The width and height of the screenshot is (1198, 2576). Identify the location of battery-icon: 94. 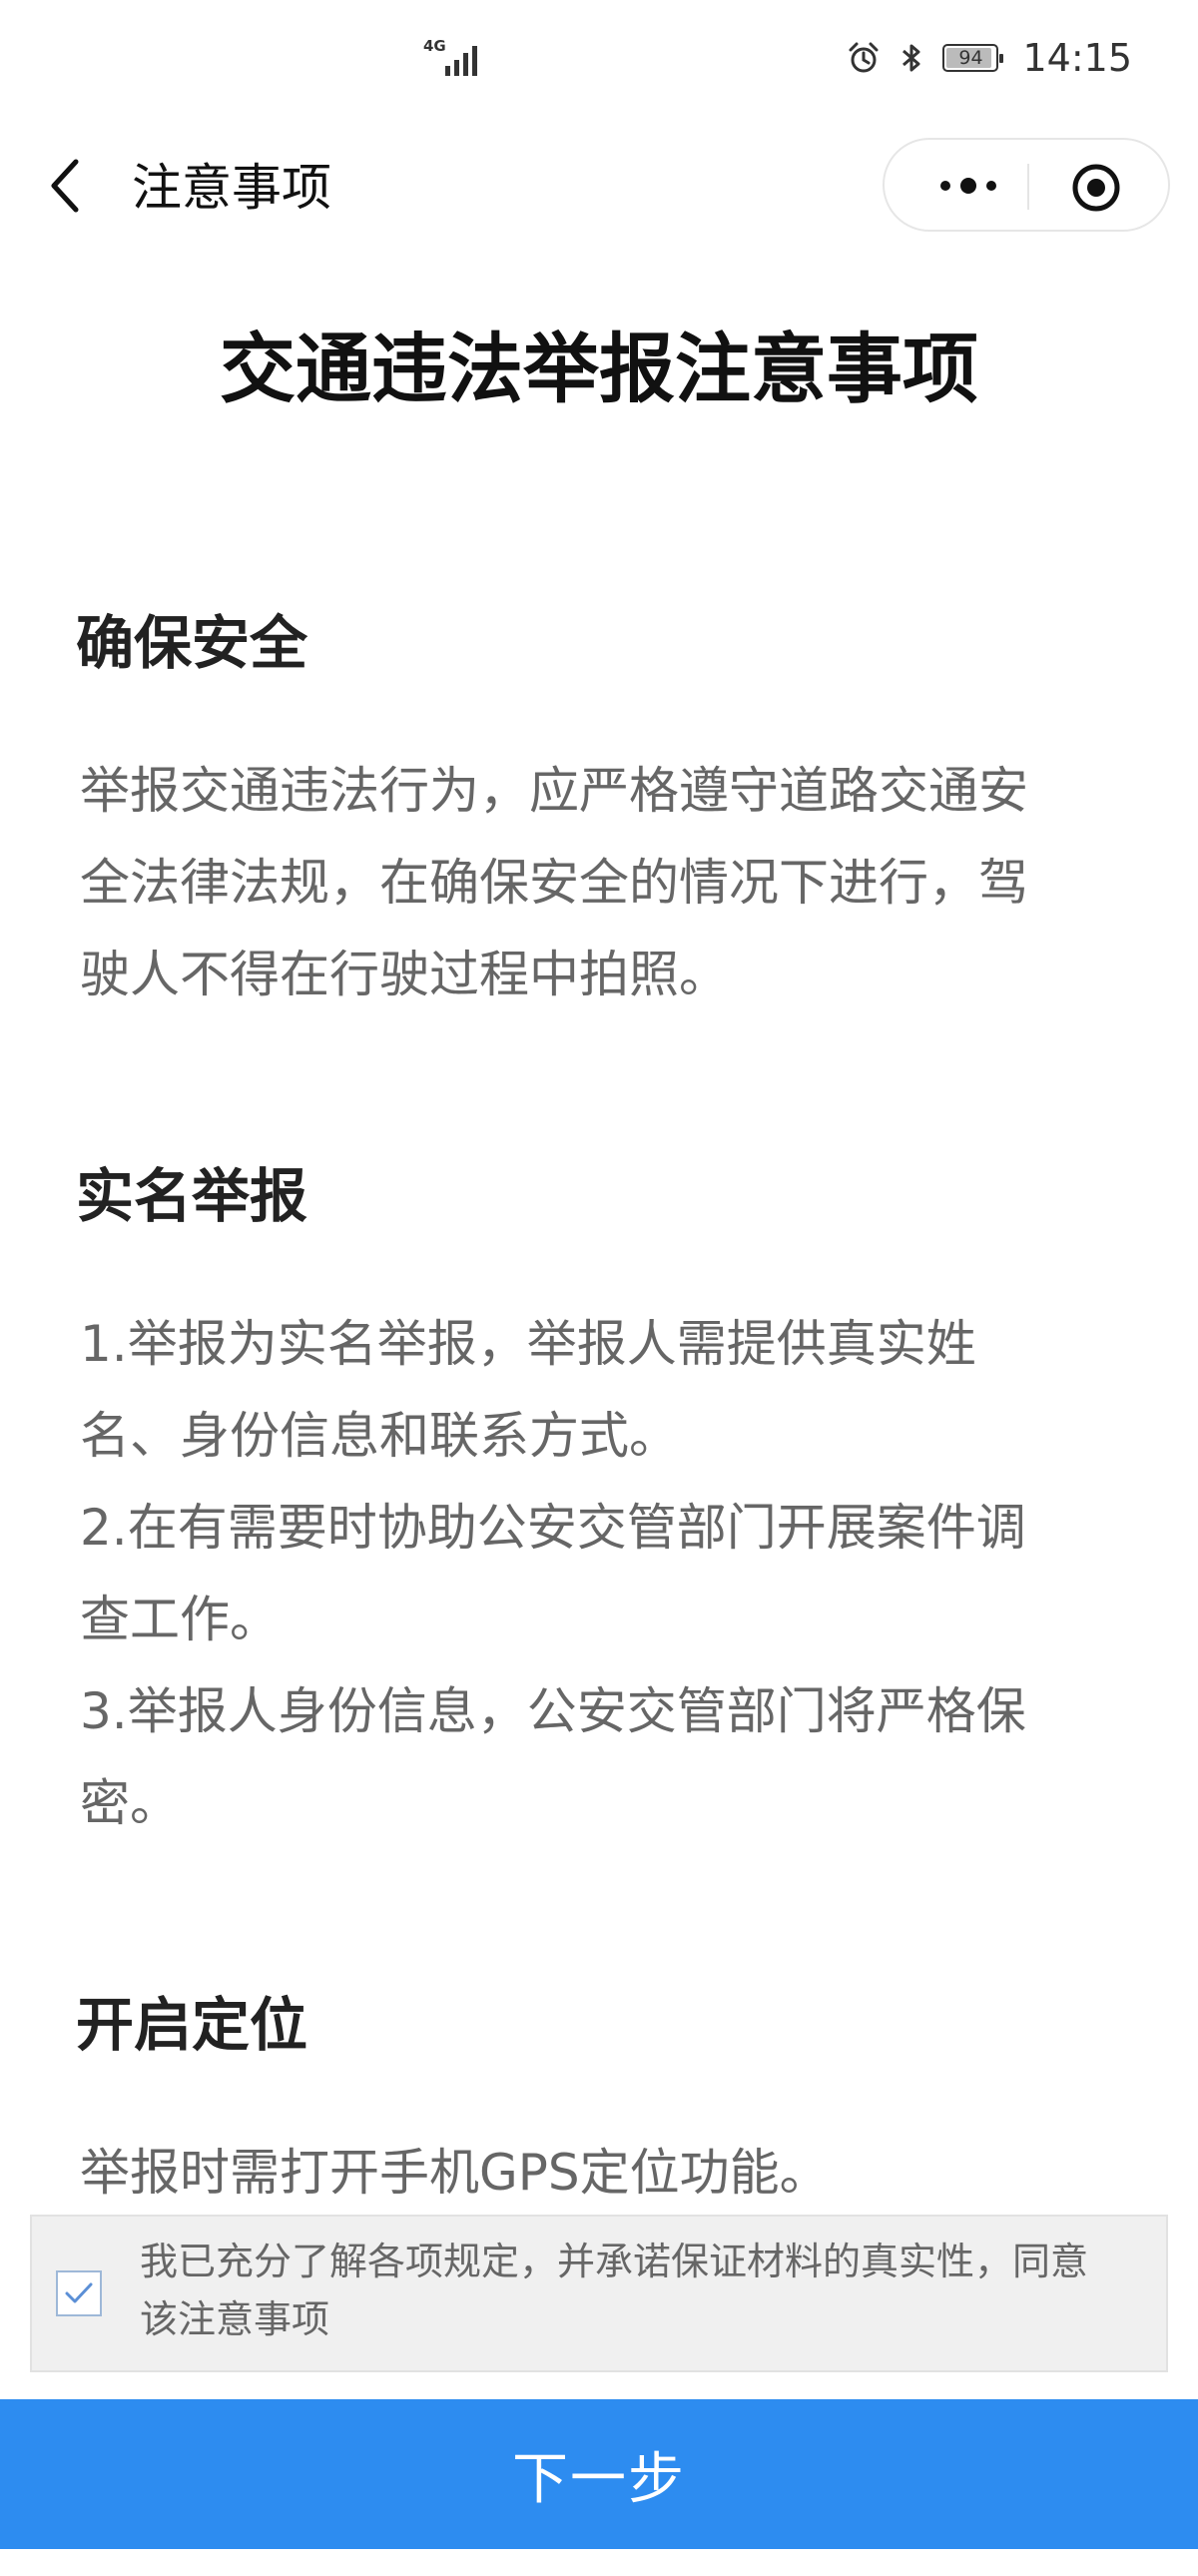
(973, 58).